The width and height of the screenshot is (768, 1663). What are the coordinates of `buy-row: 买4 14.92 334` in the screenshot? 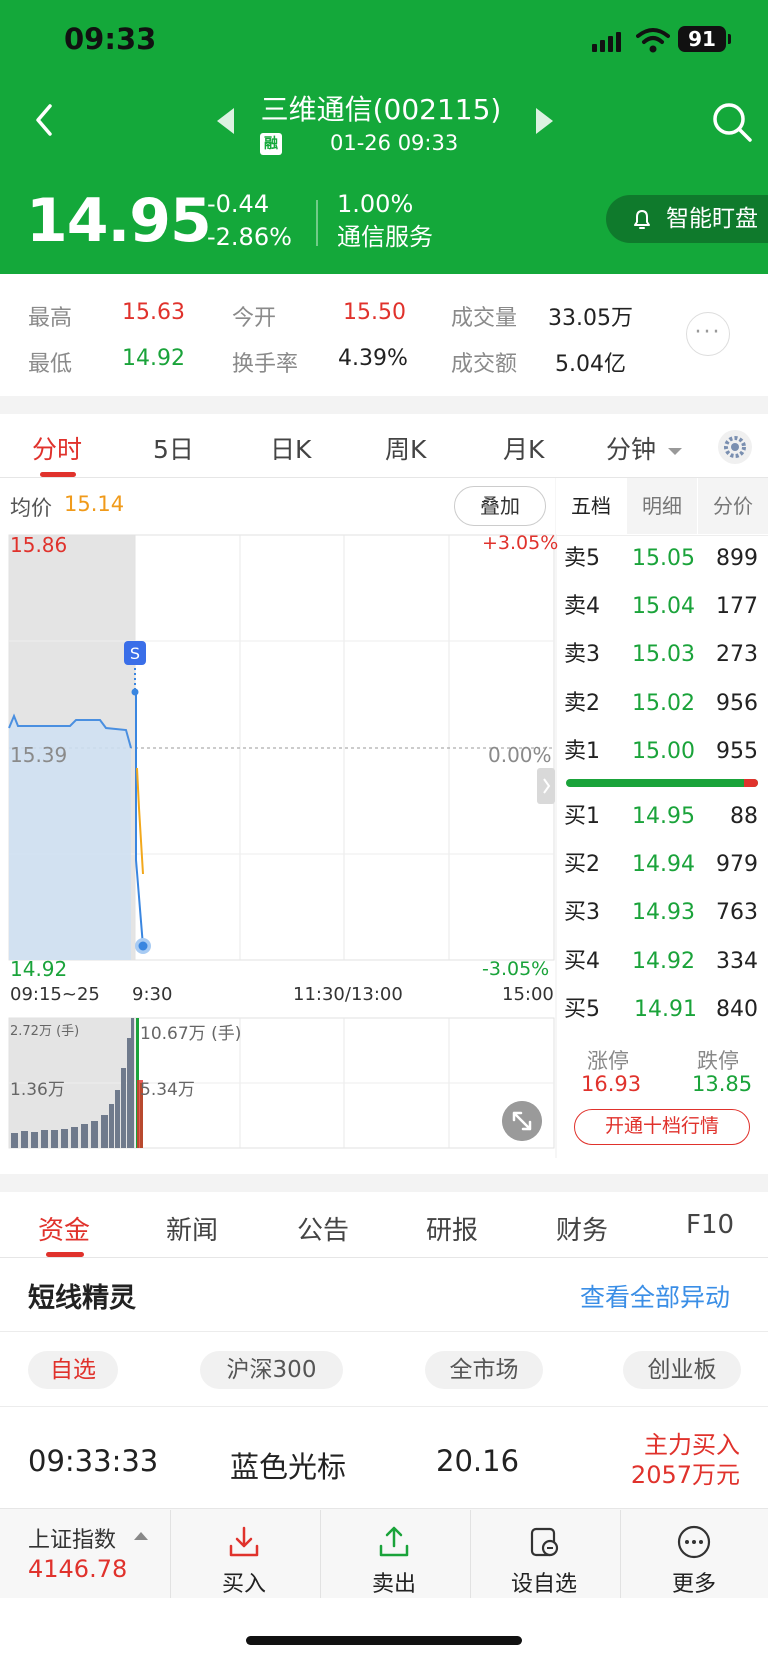 It's located at (662, 962).